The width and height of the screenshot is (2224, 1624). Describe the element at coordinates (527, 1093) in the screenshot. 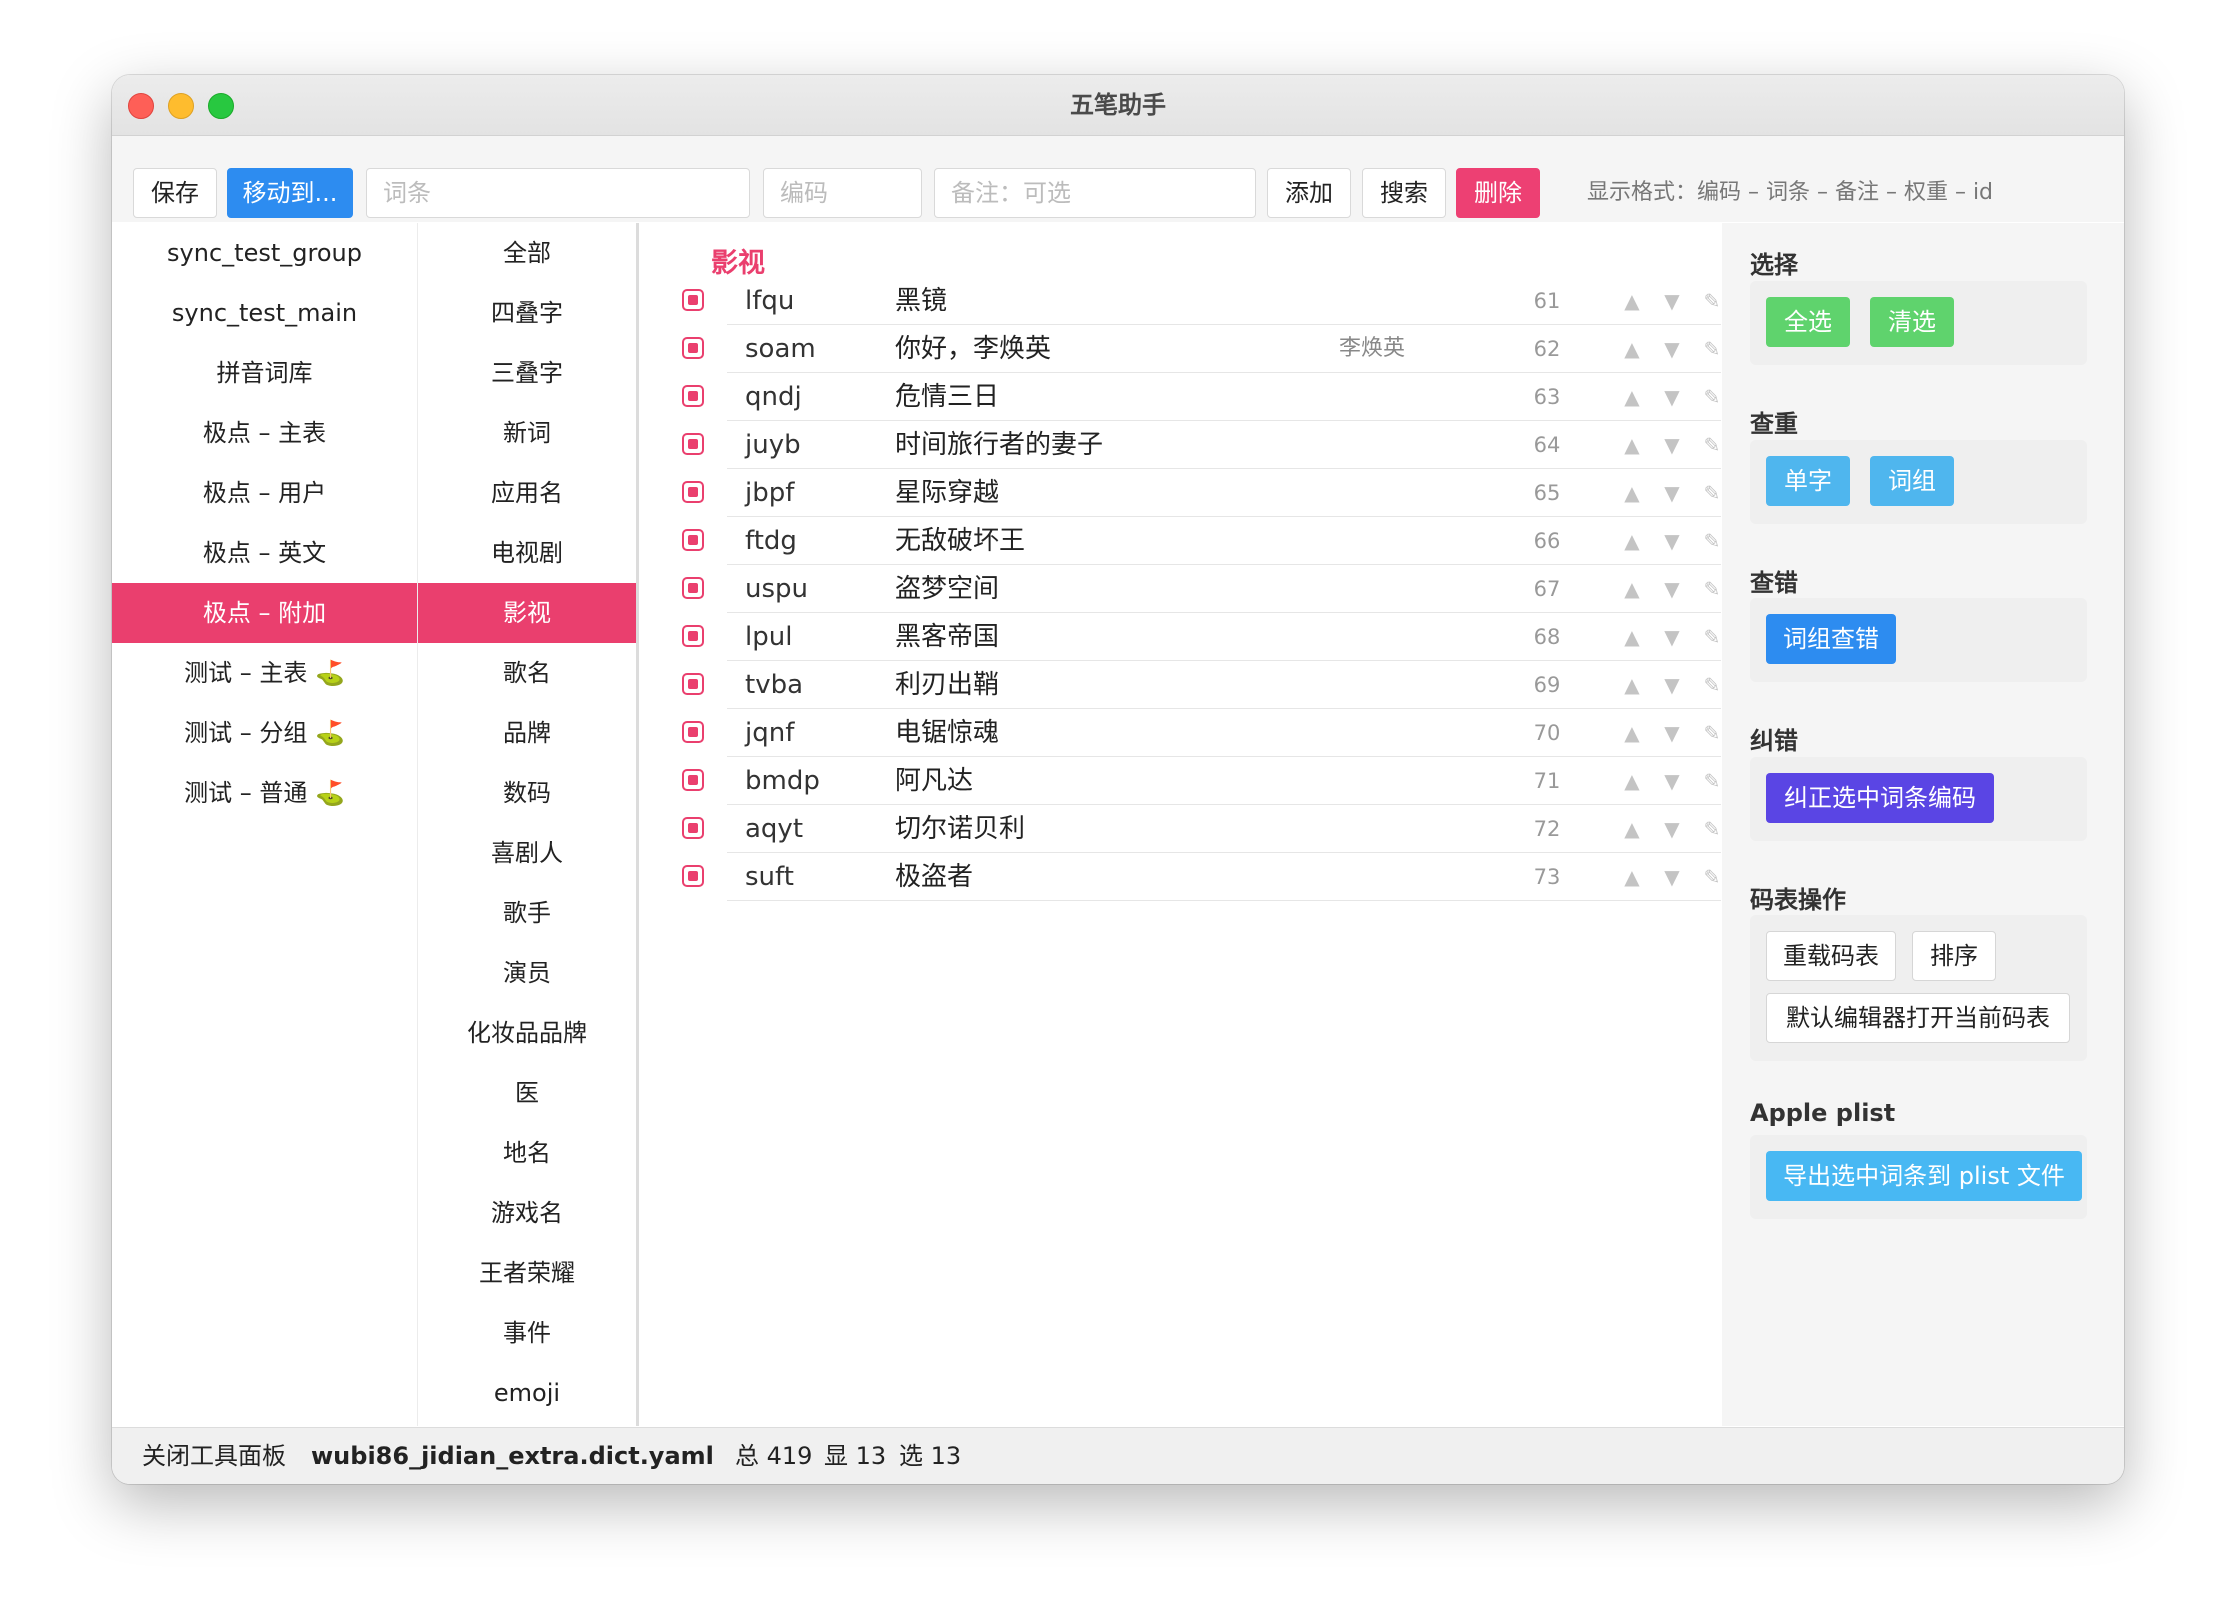

I see `category-item: 医` at that location.